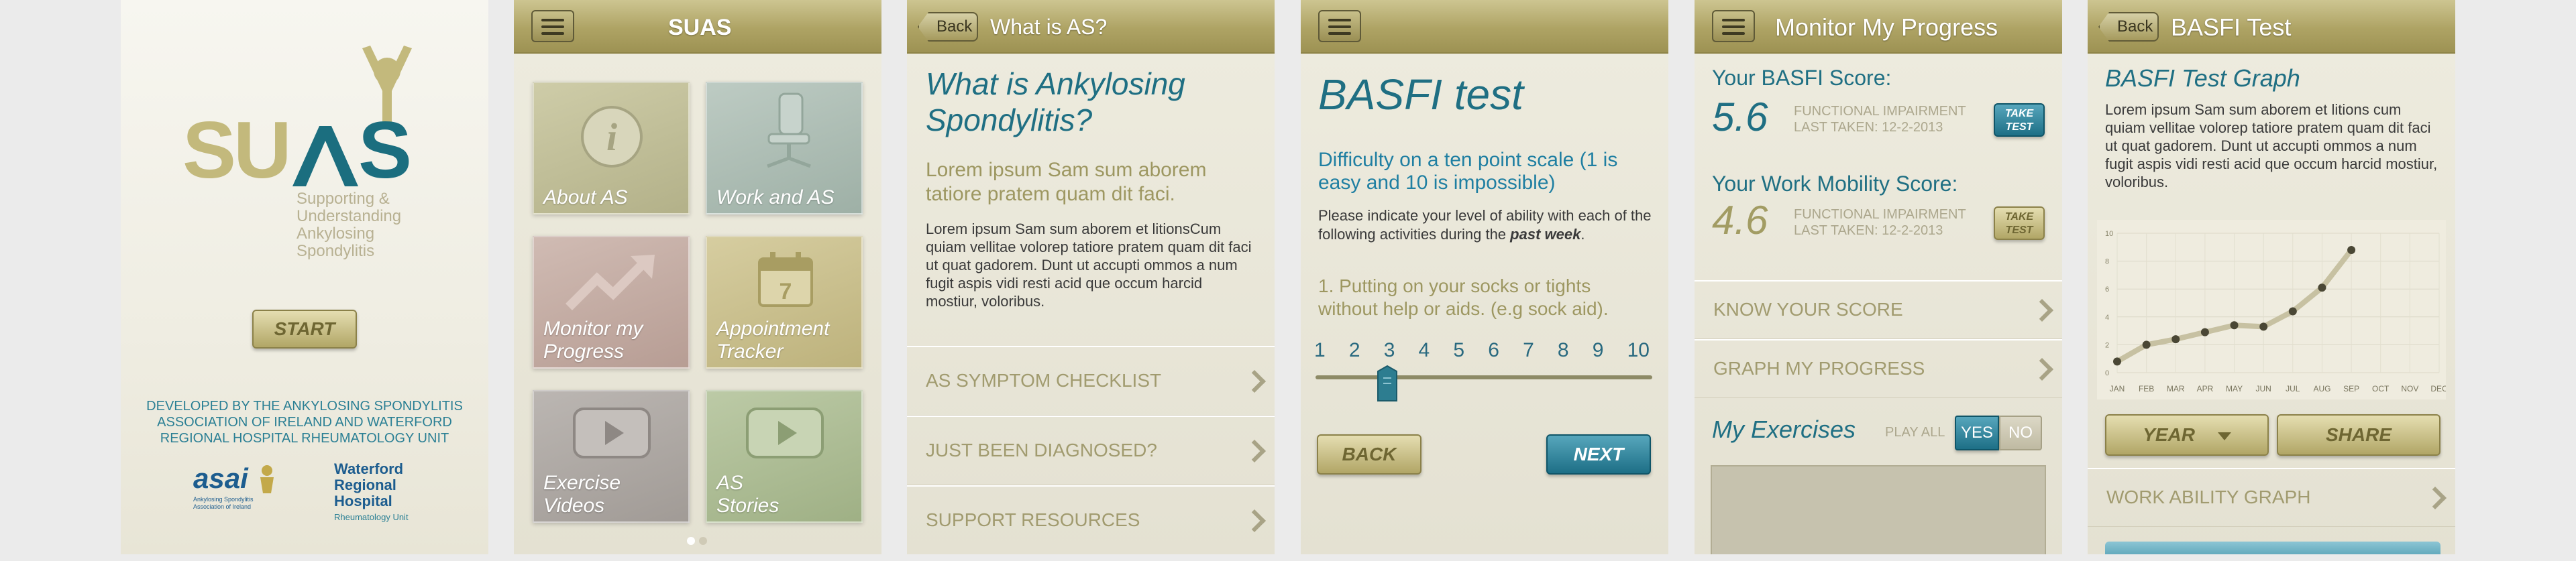  What do you see at coordinates (1091, 450) in the screenshot?
I see `row-just-diagnosed: JUST BEEN DIAGNOSED?` at bounding box center [1091, 450].